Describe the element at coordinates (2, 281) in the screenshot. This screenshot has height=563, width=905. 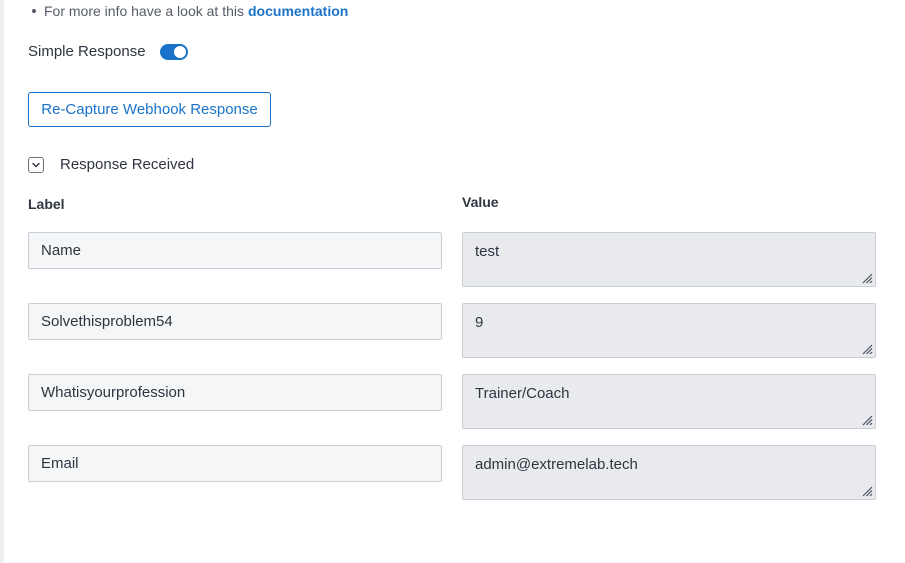
I see `left-divider` at that location.